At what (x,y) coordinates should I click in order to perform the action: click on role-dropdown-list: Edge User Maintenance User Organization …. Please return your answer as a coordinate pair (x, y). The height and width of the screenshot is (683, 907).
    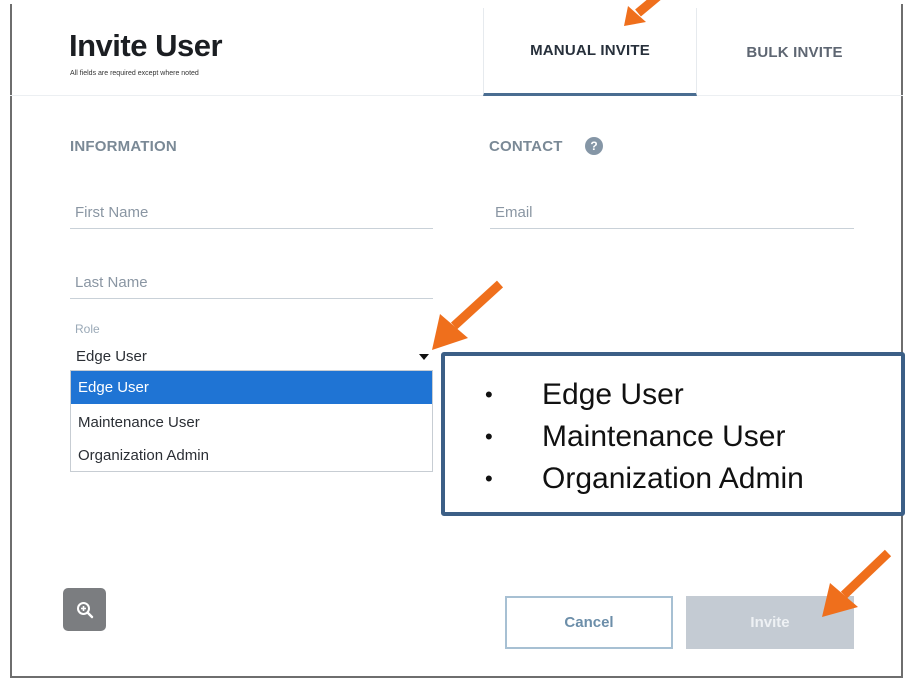
    Looking at the image, I should click on (251, 421).